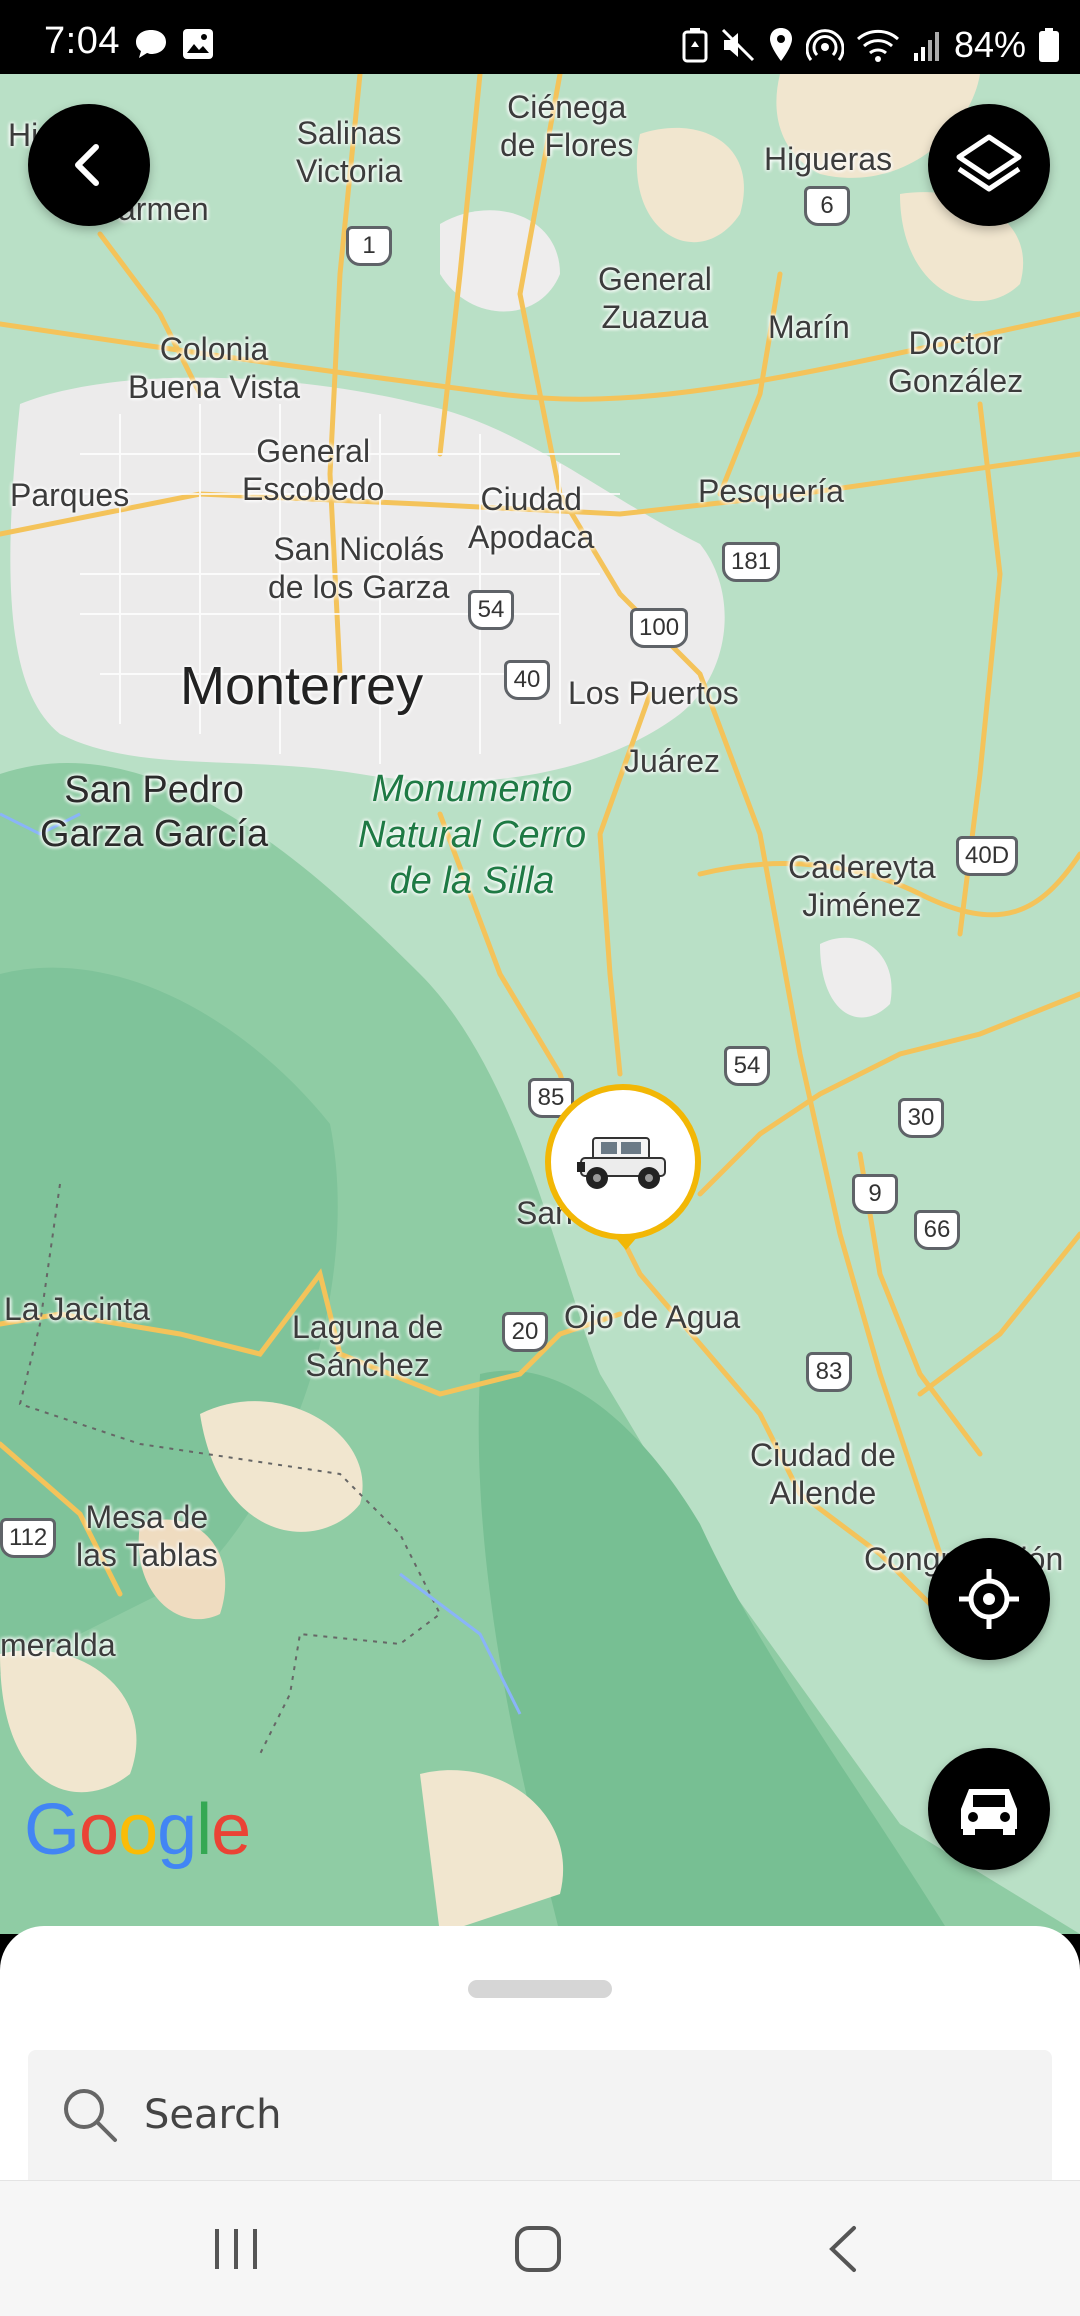 The image size is (1080, 2316). Describe the element at coordinates (827, 206) in the screenshot. I see `highway-shield: 6` at that location.